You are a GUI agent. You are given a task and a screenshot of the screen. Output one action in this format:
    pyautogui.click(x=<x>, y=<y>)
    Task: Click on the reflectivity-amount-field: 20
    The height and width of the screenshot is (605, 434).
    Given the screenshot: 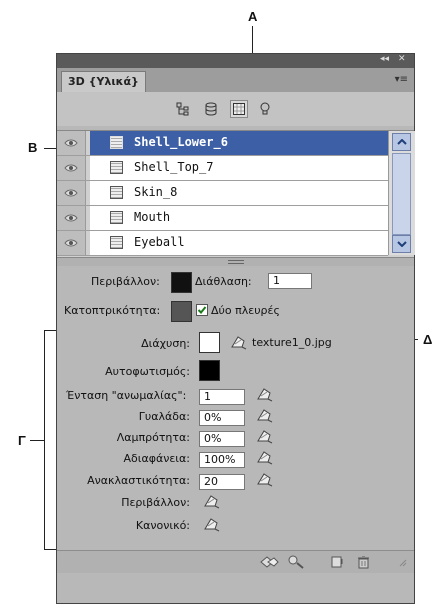 What is the action you would take?
    pyautogui.click(x=222, y=482)
    